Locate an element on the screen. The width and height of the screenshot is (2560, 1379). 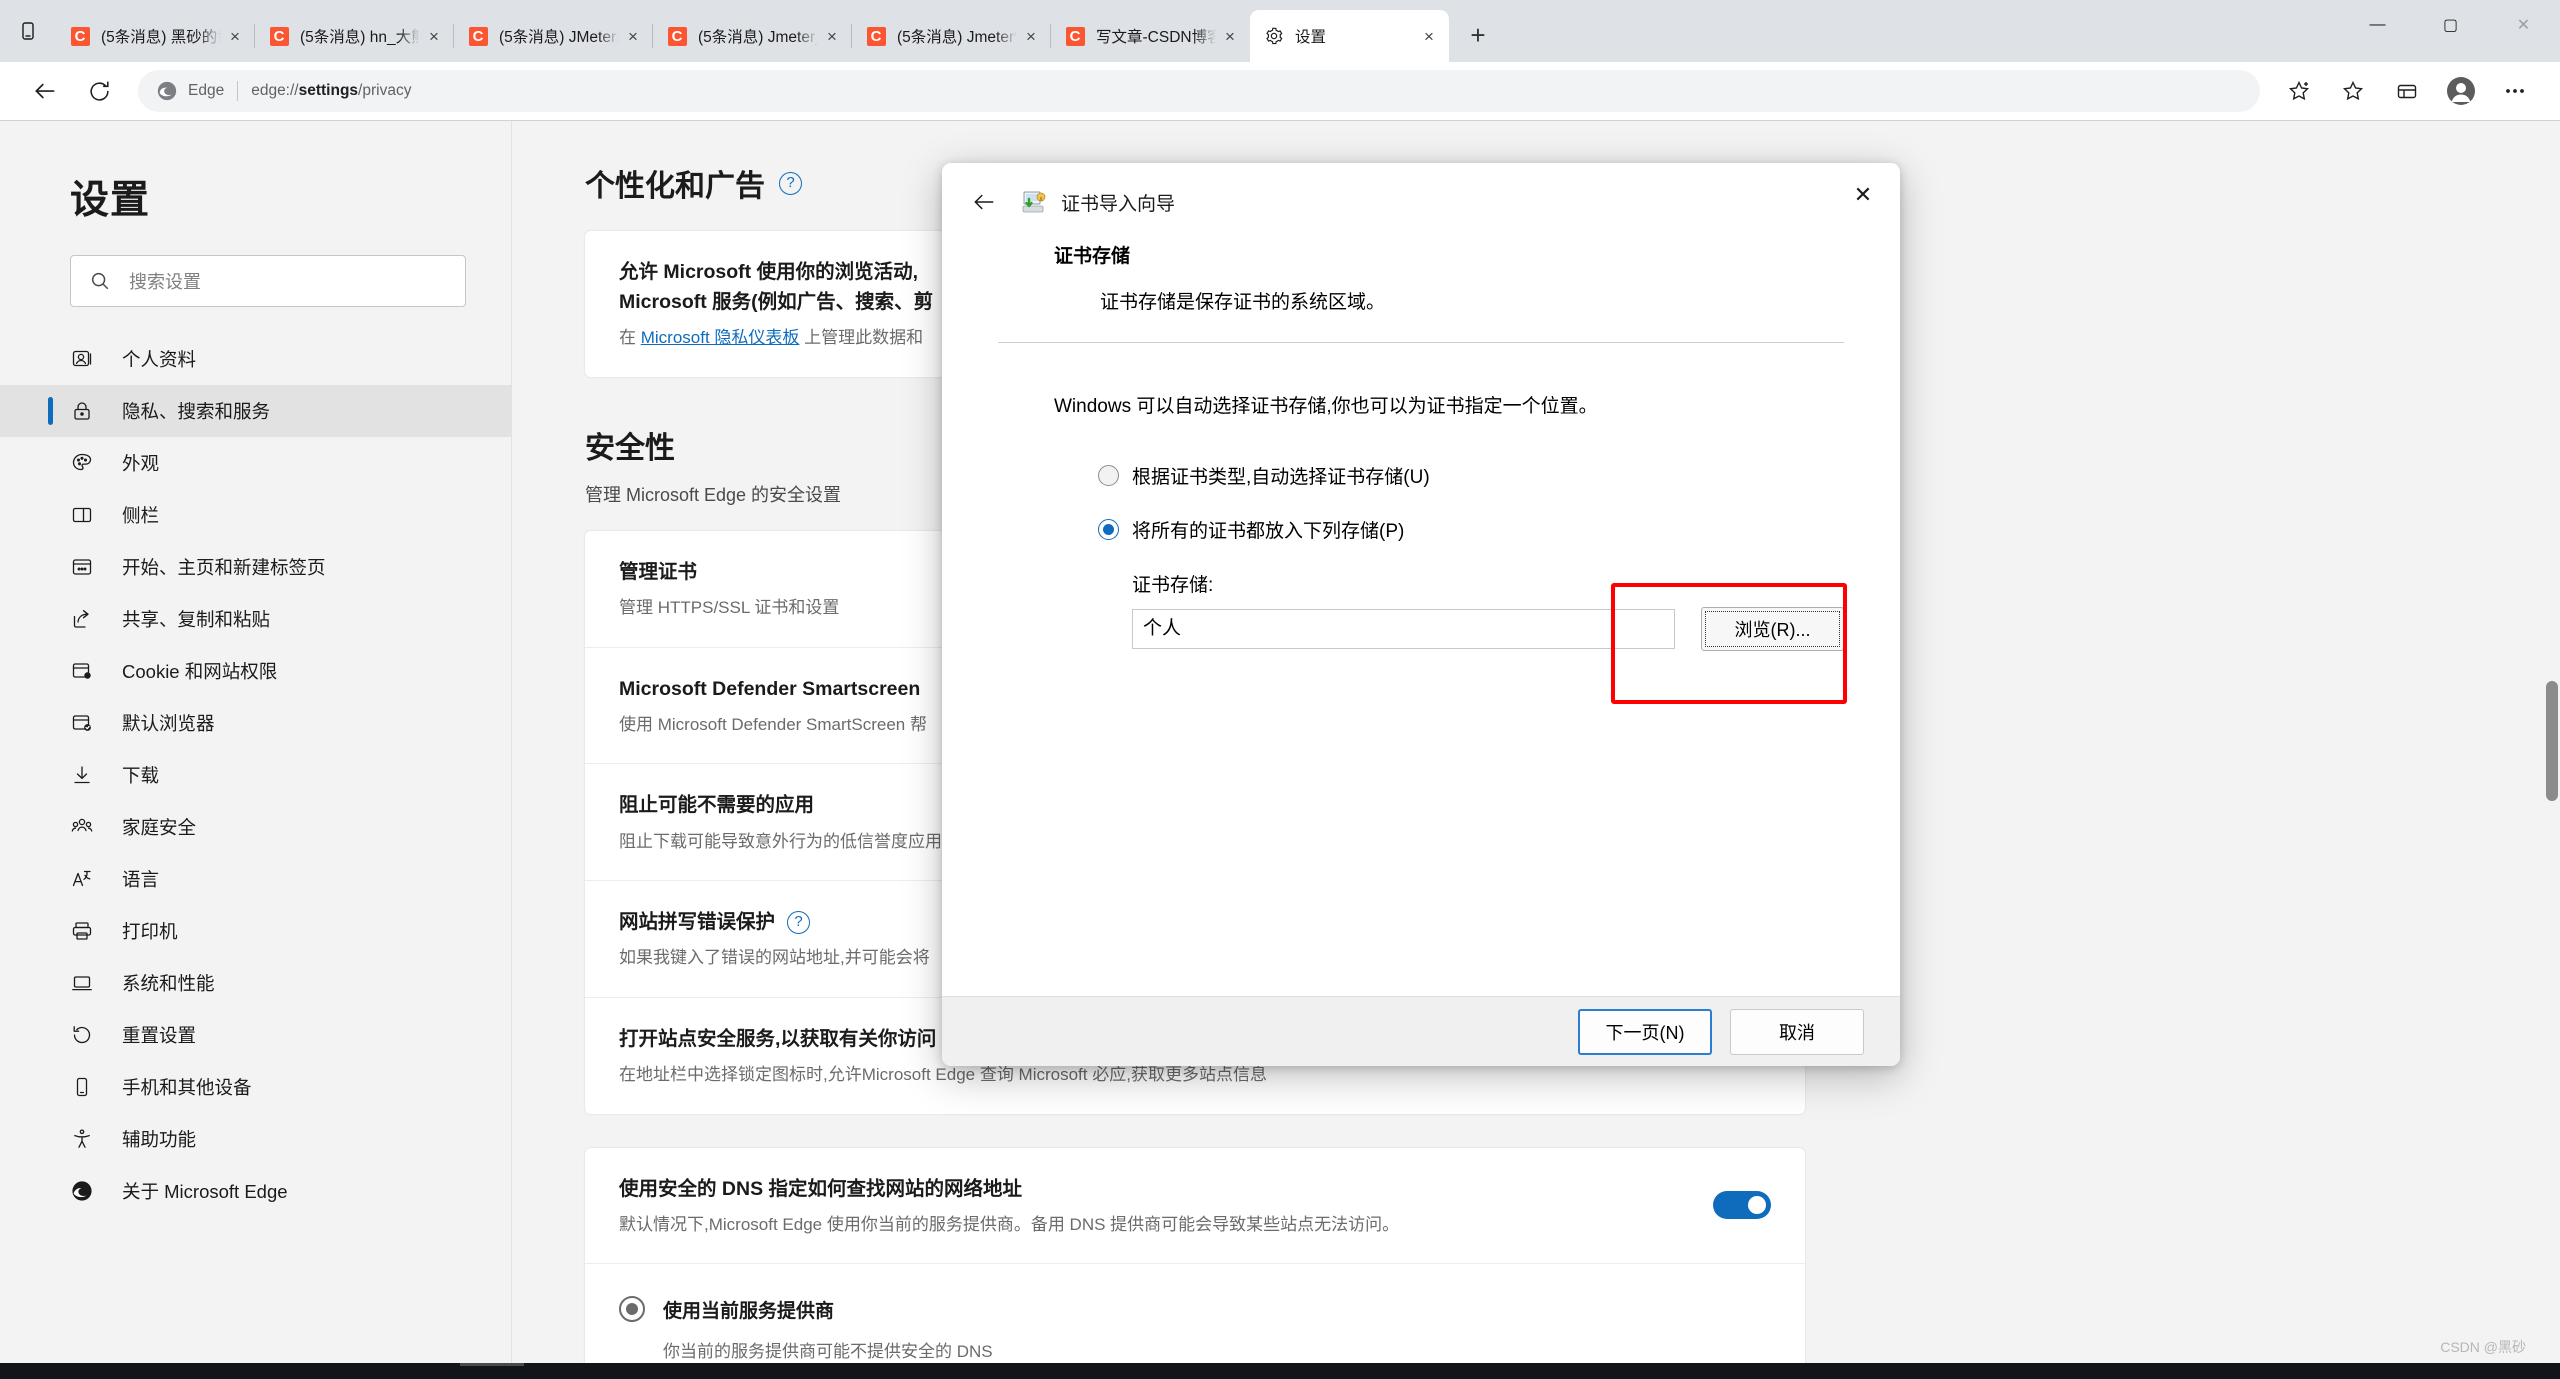
browser-tab: C (5条消息) 黑砂的博客_CSDN博客× is located at coordinates (155, 36).